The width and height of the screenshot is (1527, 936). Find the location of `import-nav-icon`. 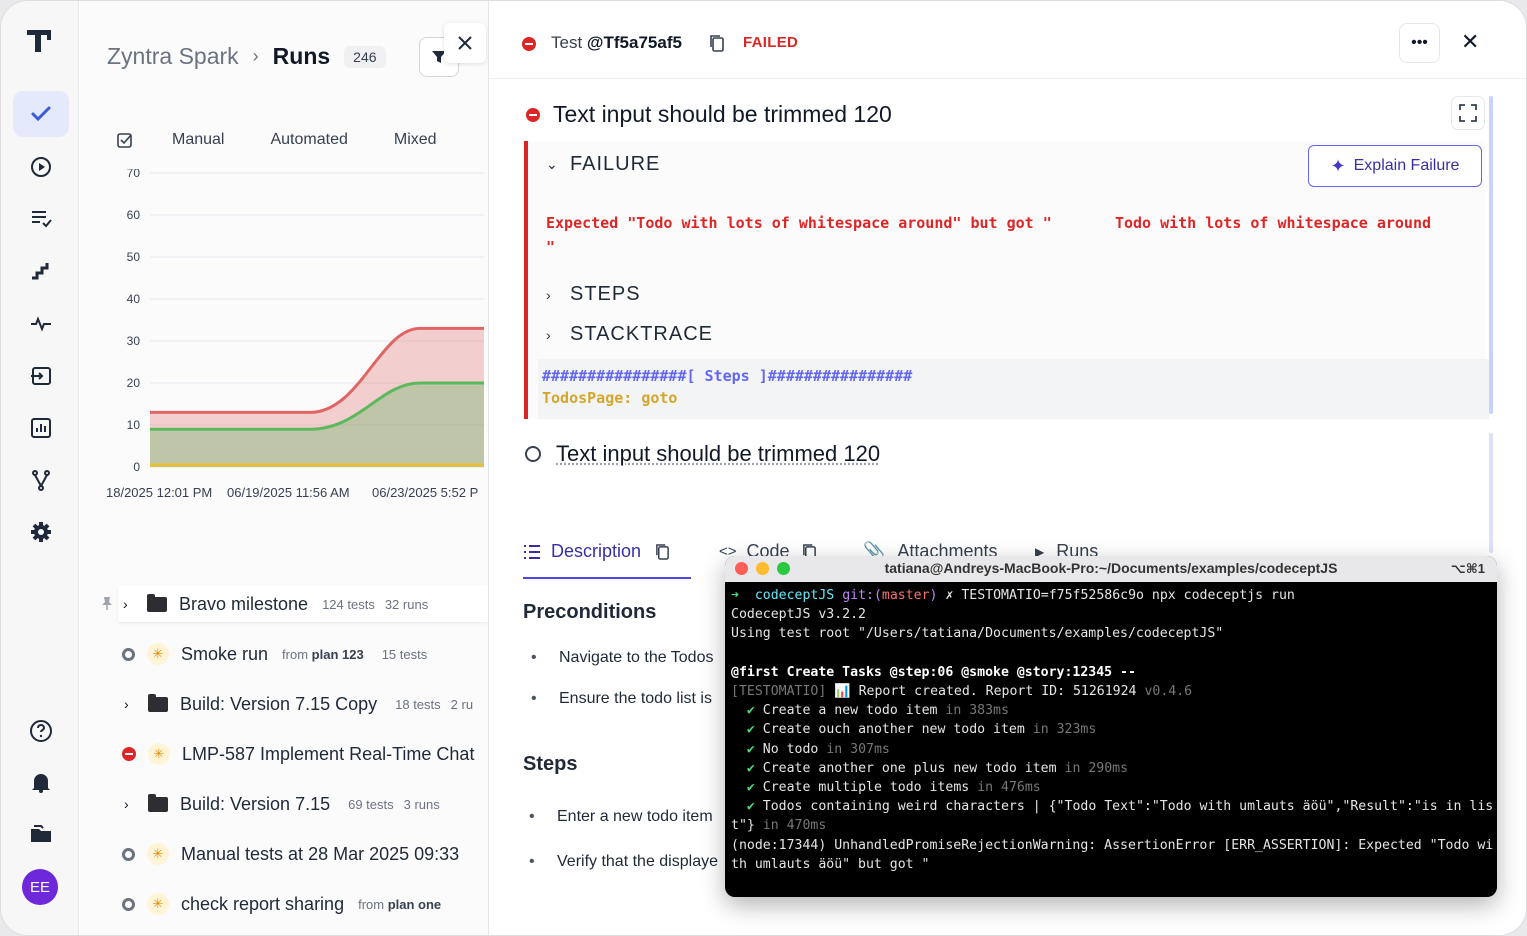

import-nav-icon is located at coordinates (41, 376).